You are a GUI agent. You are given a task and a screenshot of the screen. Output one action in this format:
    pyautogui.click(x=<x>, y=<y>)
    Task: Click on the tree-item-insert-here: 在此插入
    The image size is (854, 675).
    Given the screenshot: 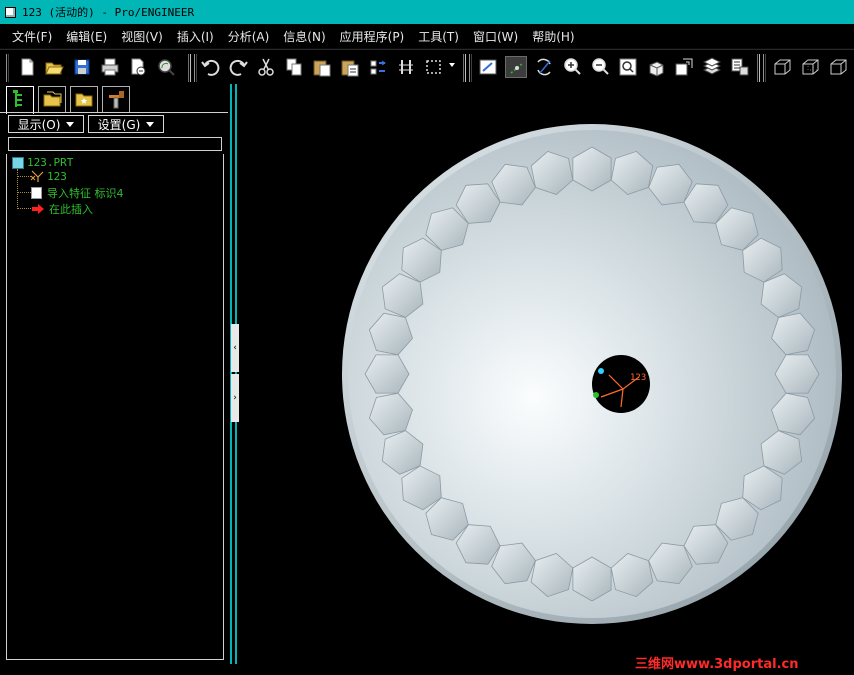 What is the action you would take?
    pyautogui.click(x=62, y=209)
    